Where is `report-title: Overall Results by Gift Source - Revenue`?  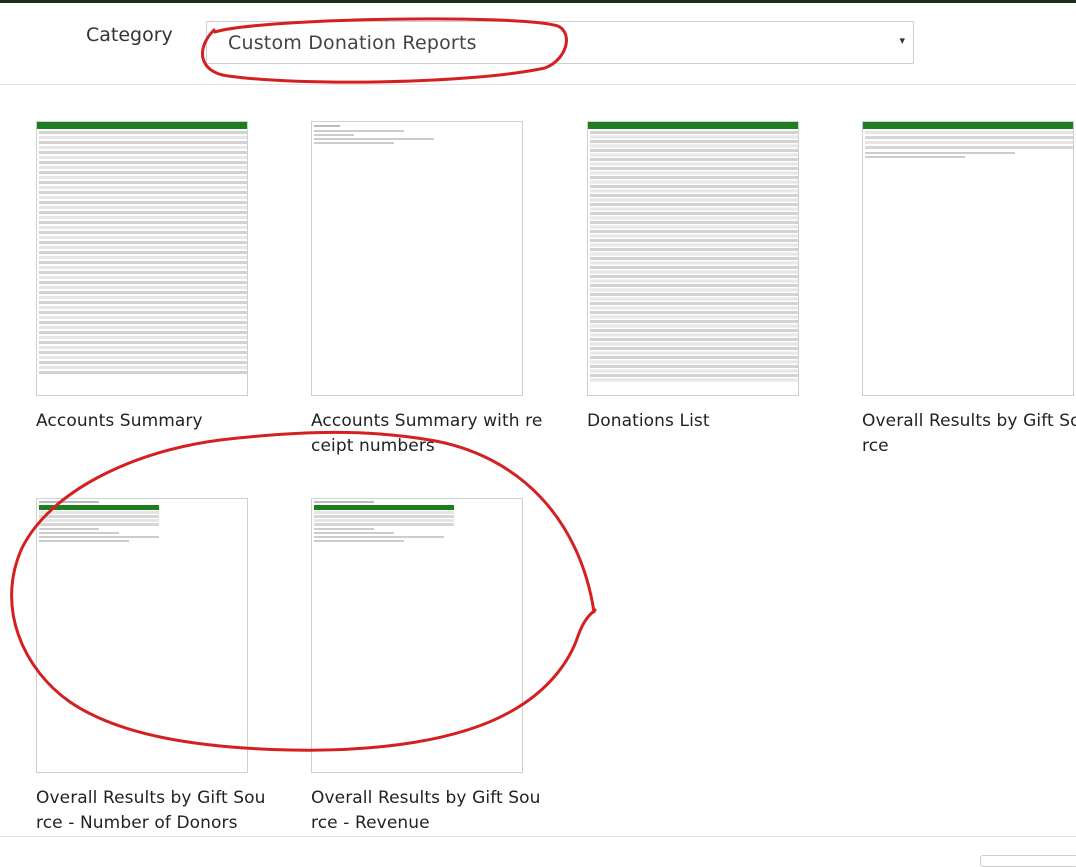 report-title: Overall Results by Gift Source - Revenue is located at coordinates (427, 811).